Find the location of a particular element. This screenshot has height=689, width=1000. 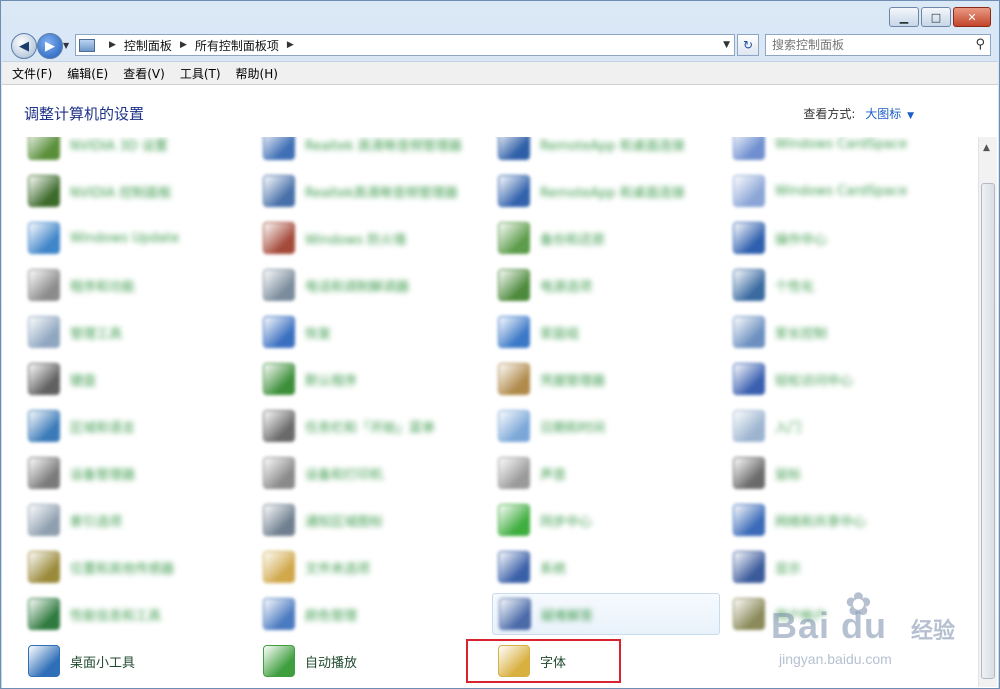

highlight-box is located at coordinates (543, 661).